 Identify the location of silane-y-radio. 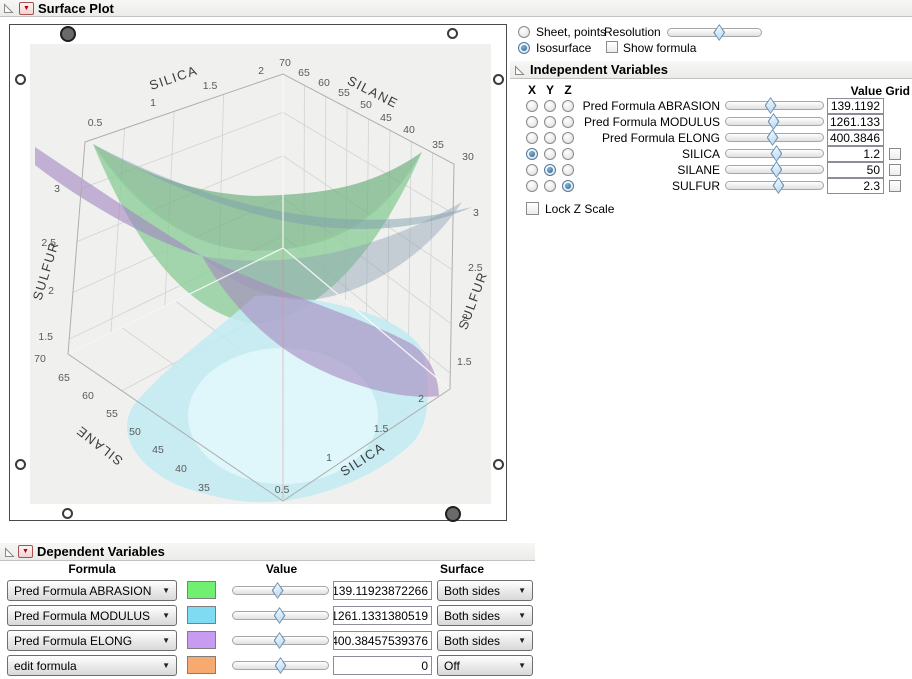
(550, 170).